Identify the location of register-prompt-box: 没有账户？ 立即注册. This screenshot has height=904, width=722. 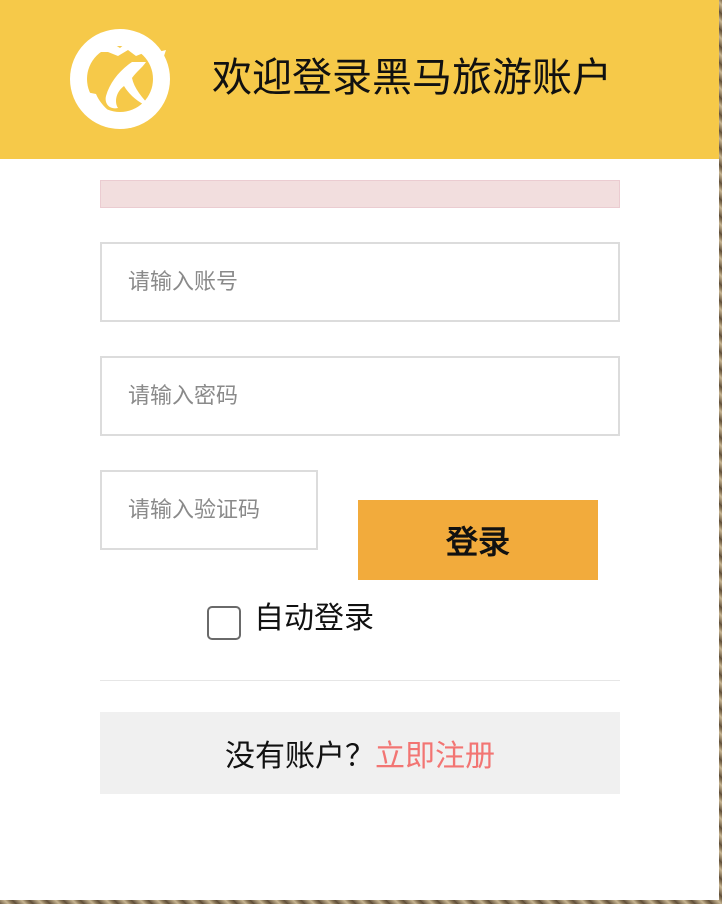
(360, 753).